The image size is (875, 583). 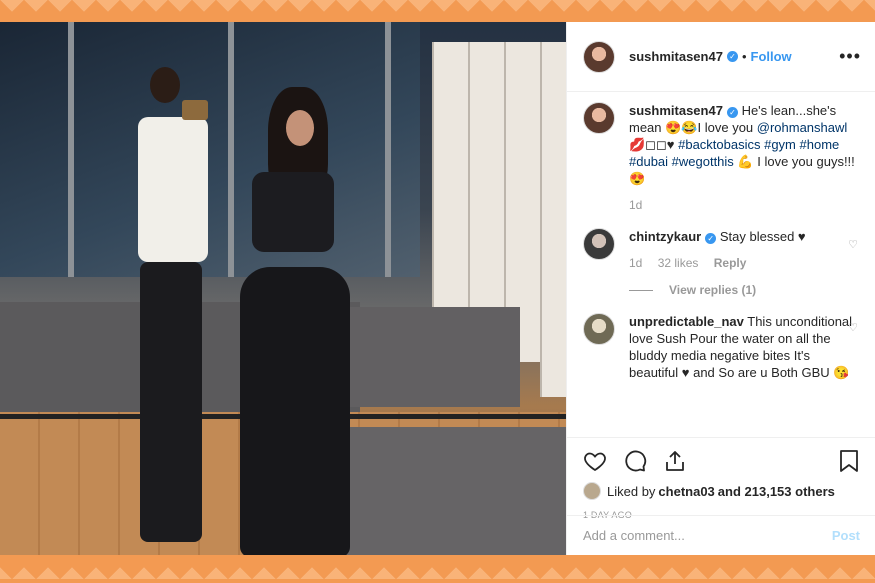 I want to click on comment-text: Stay blessed ♥, so click(x=762, y=236).